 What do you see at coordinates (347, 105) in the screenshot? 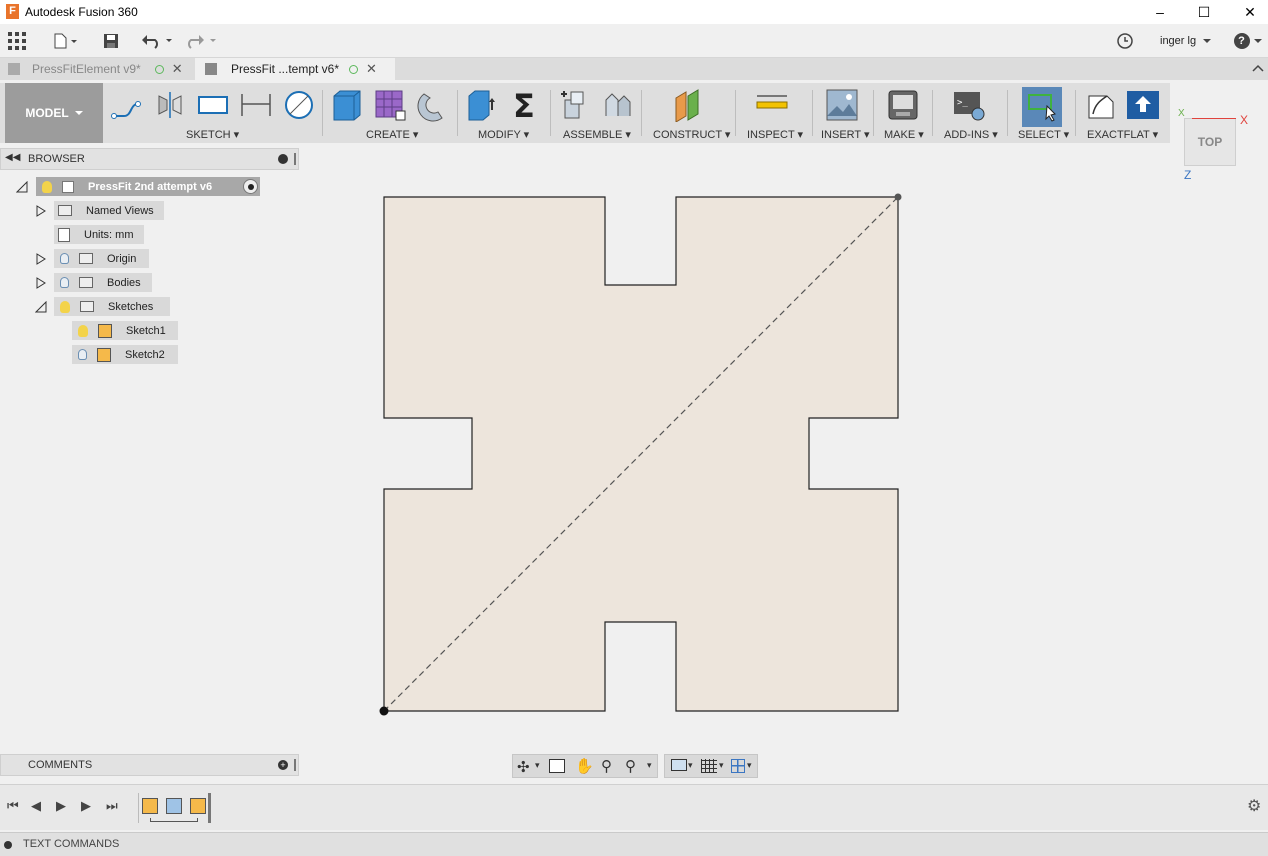
I see `extrude-icon` at bounding box center [347, 105].